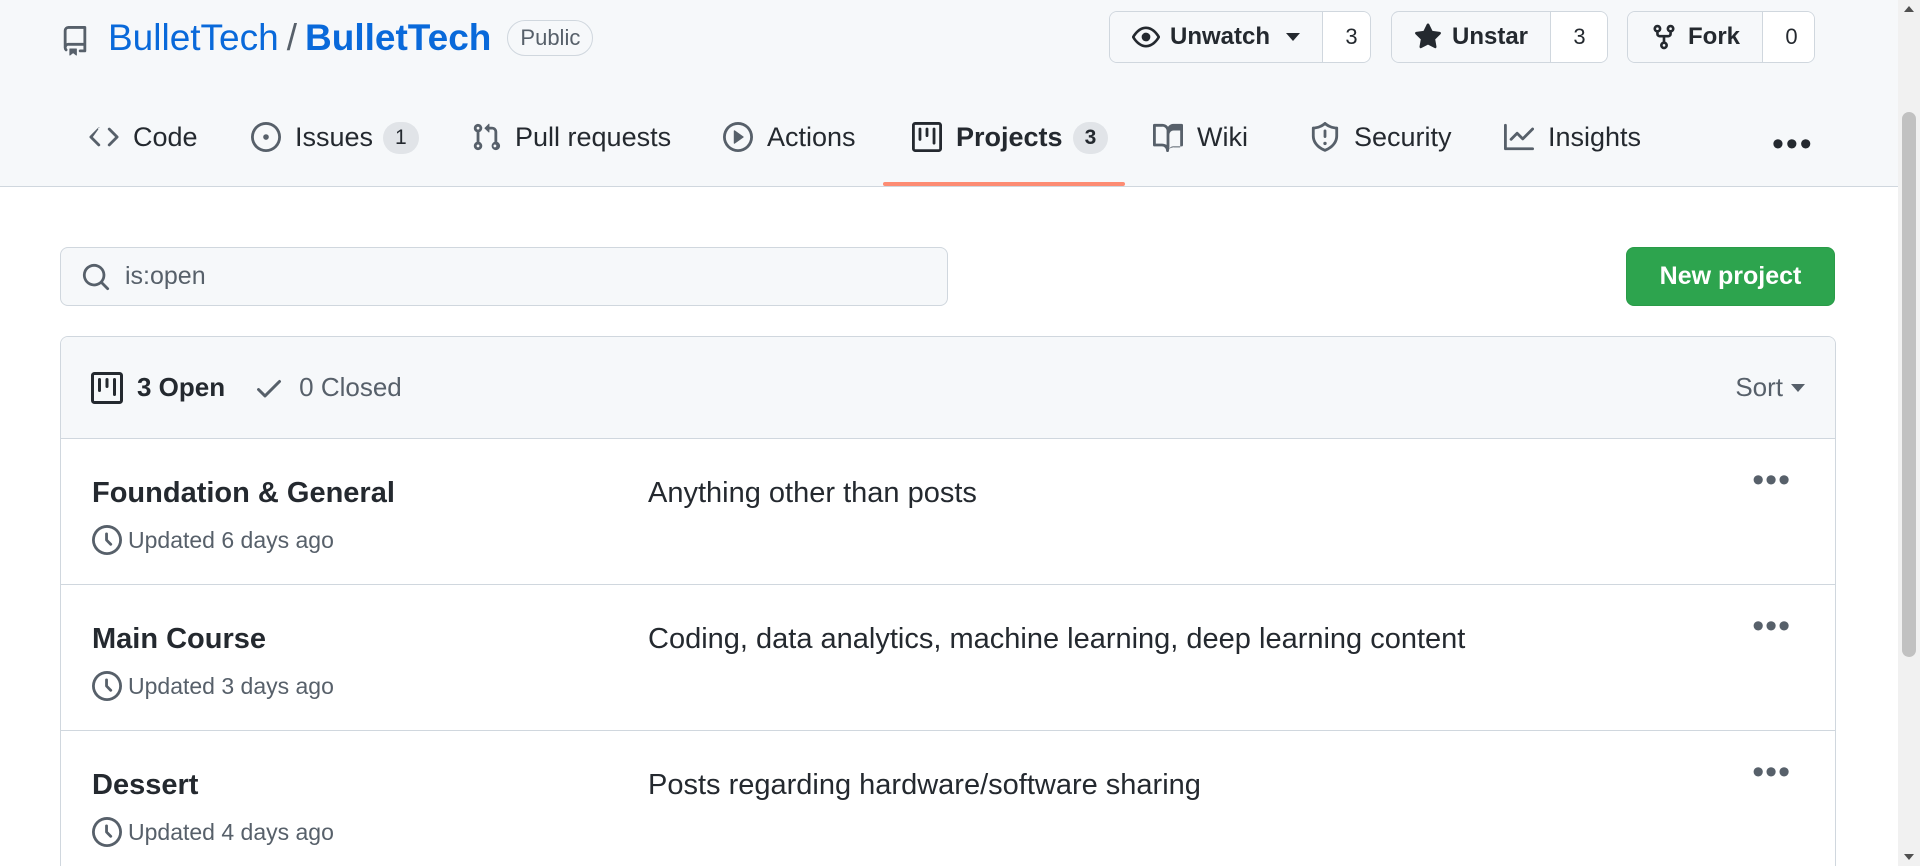 Image resolution: width=1920 pixels, height=866 pixels. Describe the element at coordinates (1909, 857) in the screenshot. I see `scroll-down-icon` at that location.